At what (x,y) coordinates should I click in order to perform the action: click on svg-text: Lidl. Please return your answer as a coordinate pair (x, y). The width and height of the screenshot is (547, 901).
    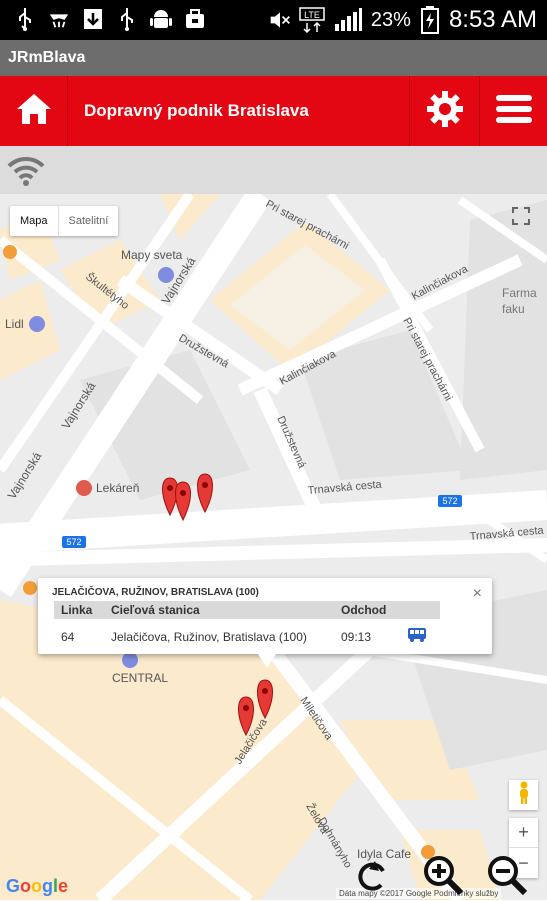
    Looking at the image, I should click on (14, 324).